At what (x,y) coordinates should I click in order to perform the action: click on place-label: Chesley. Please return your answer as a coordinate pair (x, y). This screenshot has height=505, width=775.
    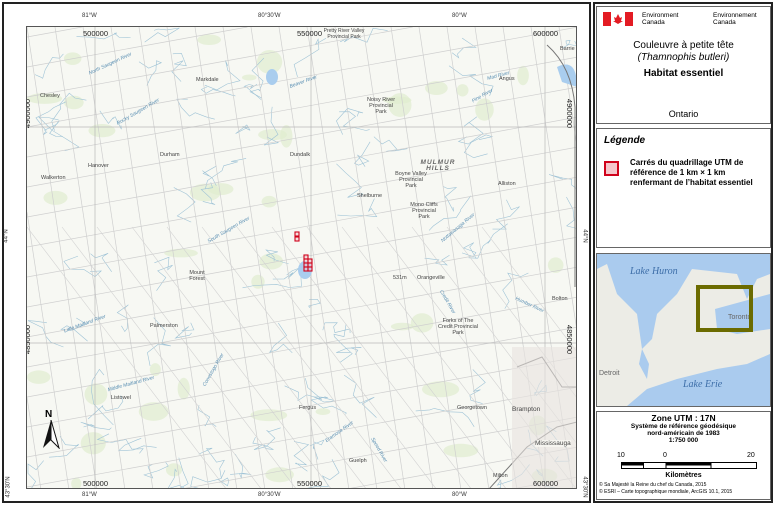
    Looking at the image, I should click on (50, 96).